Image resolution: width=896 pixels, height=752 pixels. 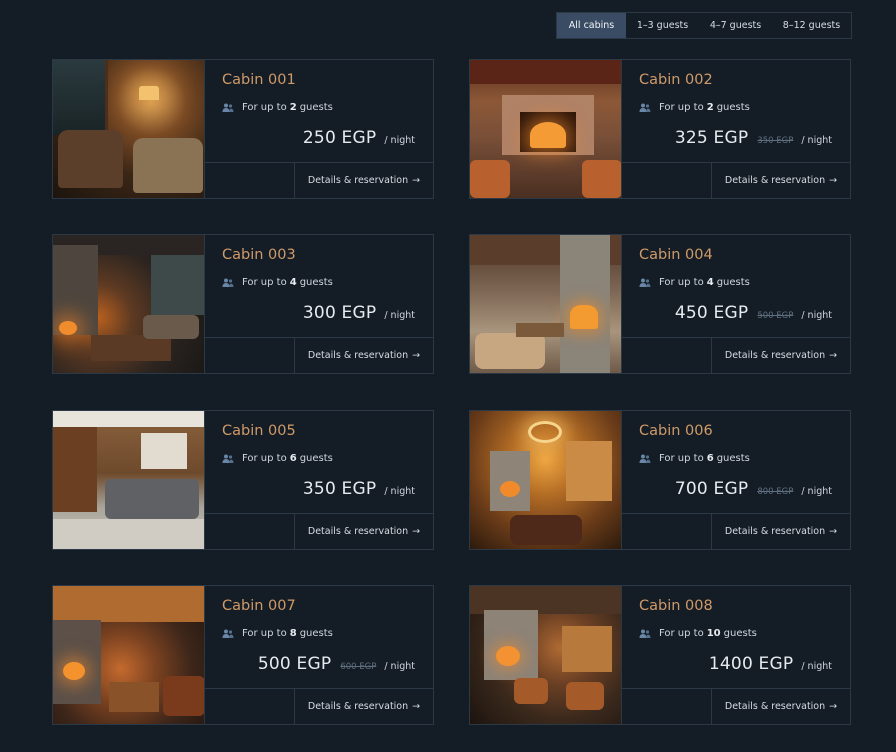 I want to click on price-row: 1400 EGP / night, so click(x=770, y=664).